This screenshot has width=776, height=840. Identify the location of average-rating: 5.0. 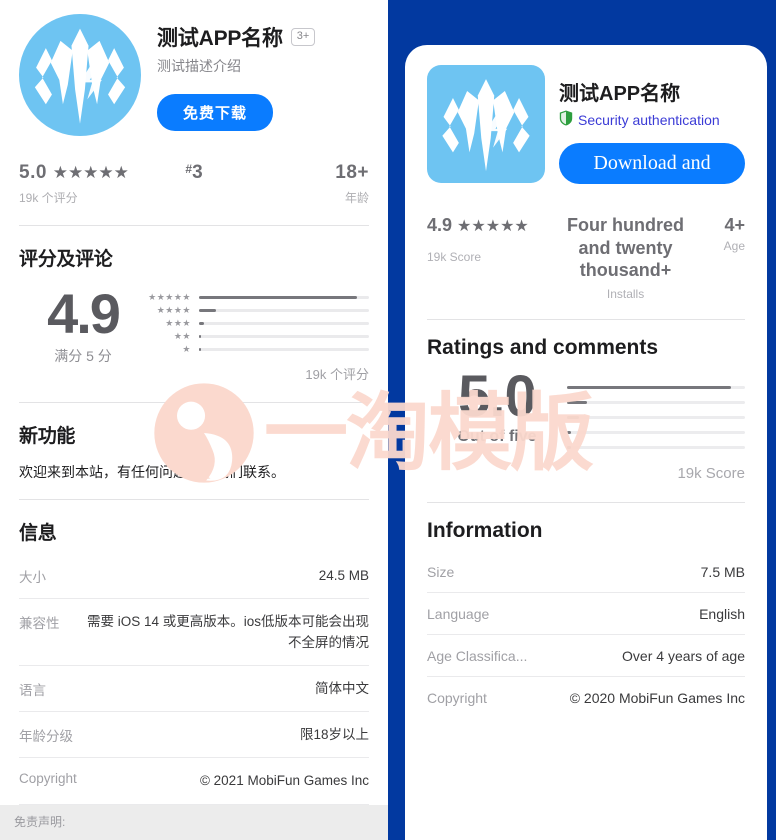
(497, 396).